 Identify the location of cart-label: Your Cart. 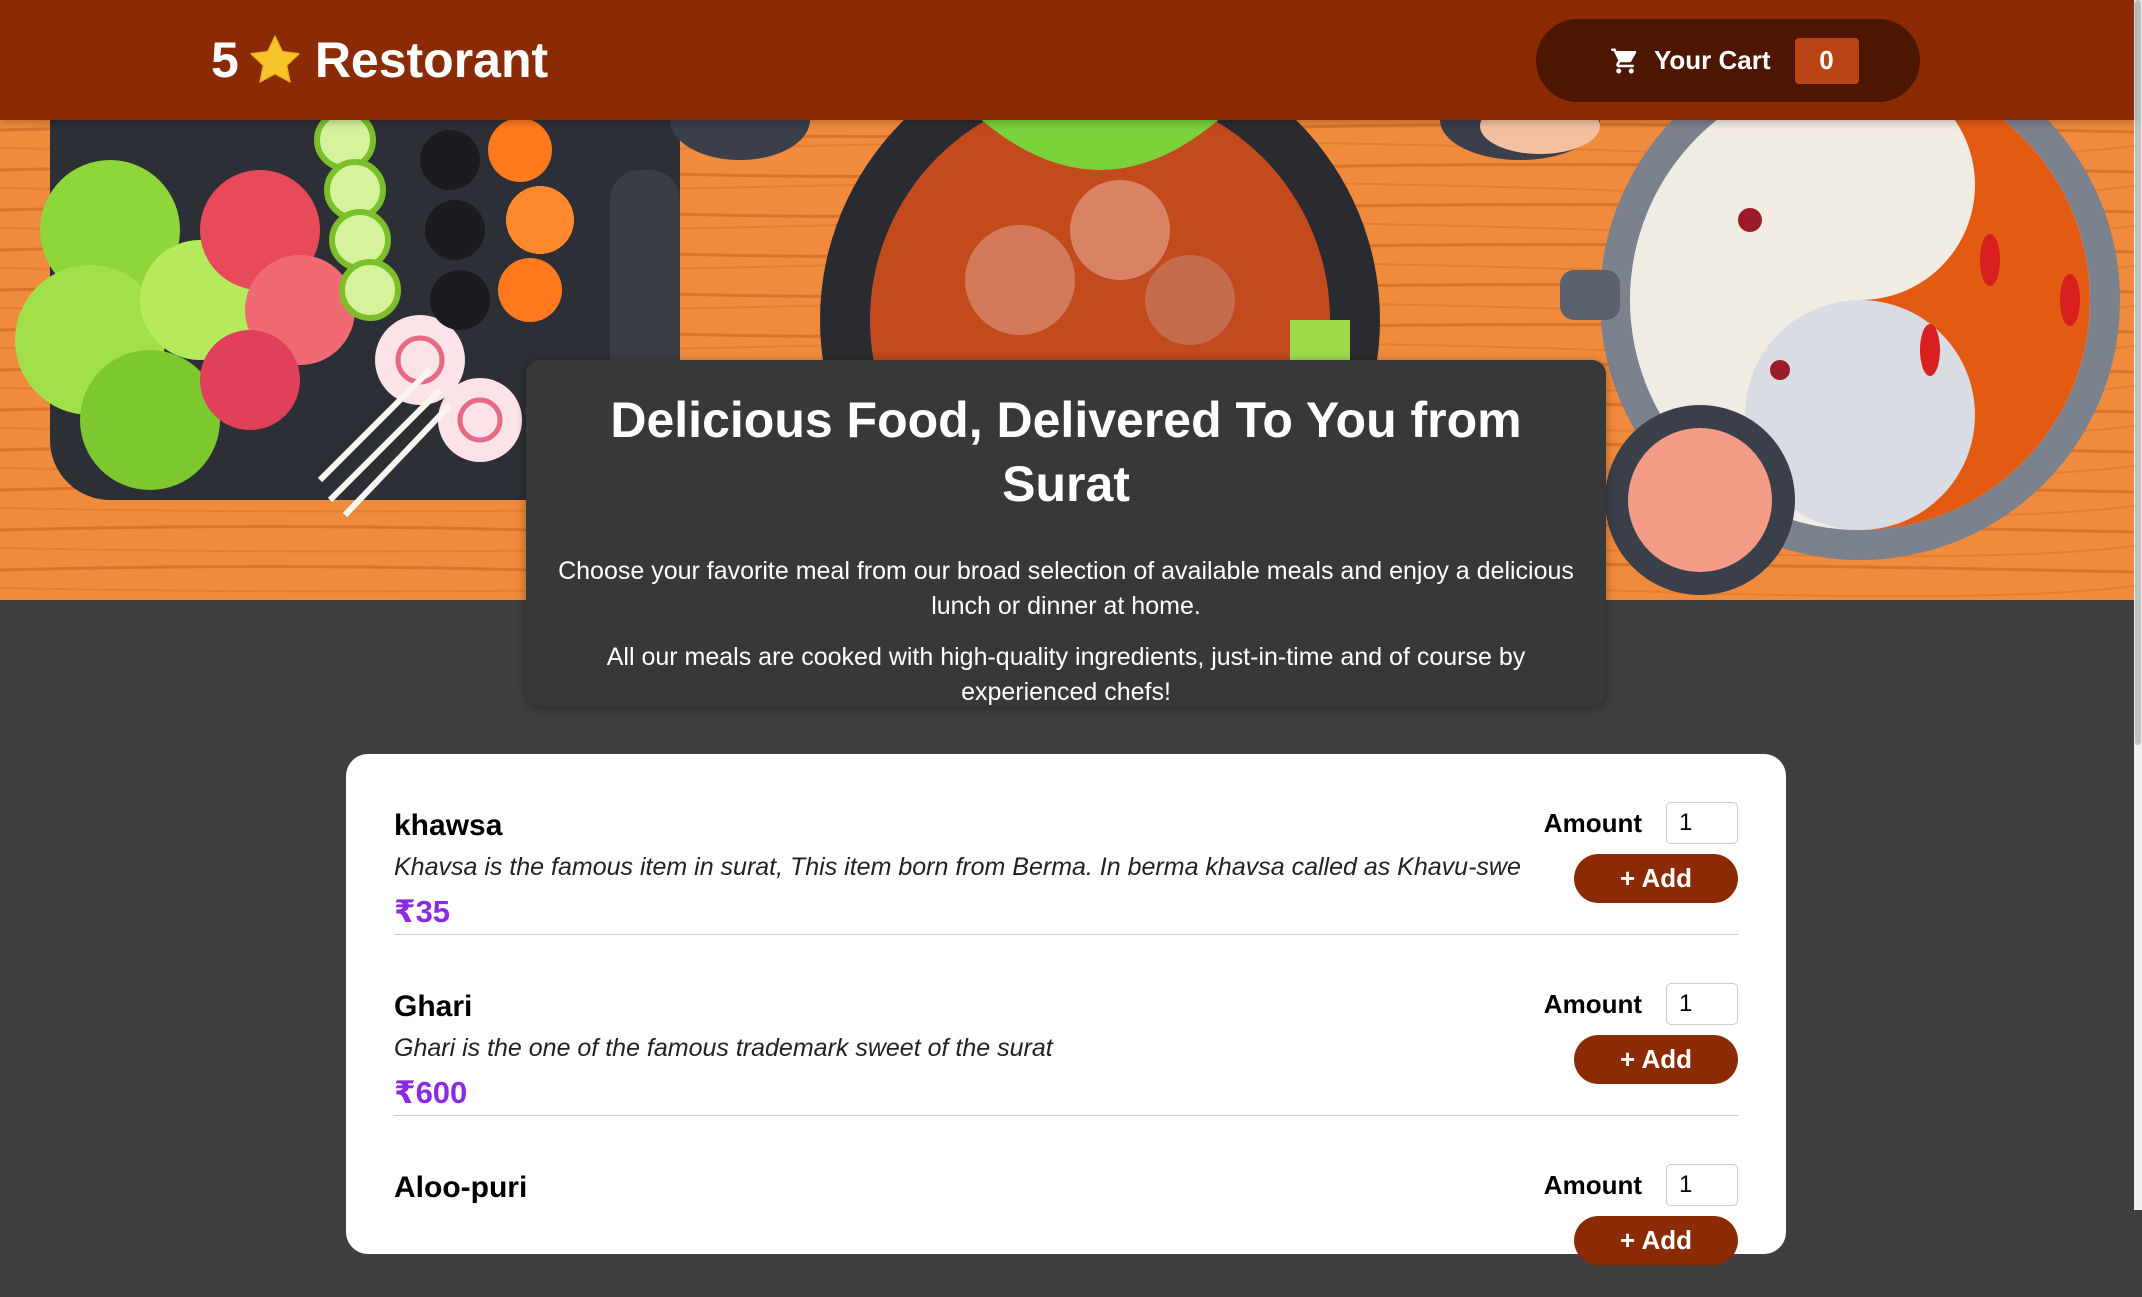
(1712, 60).